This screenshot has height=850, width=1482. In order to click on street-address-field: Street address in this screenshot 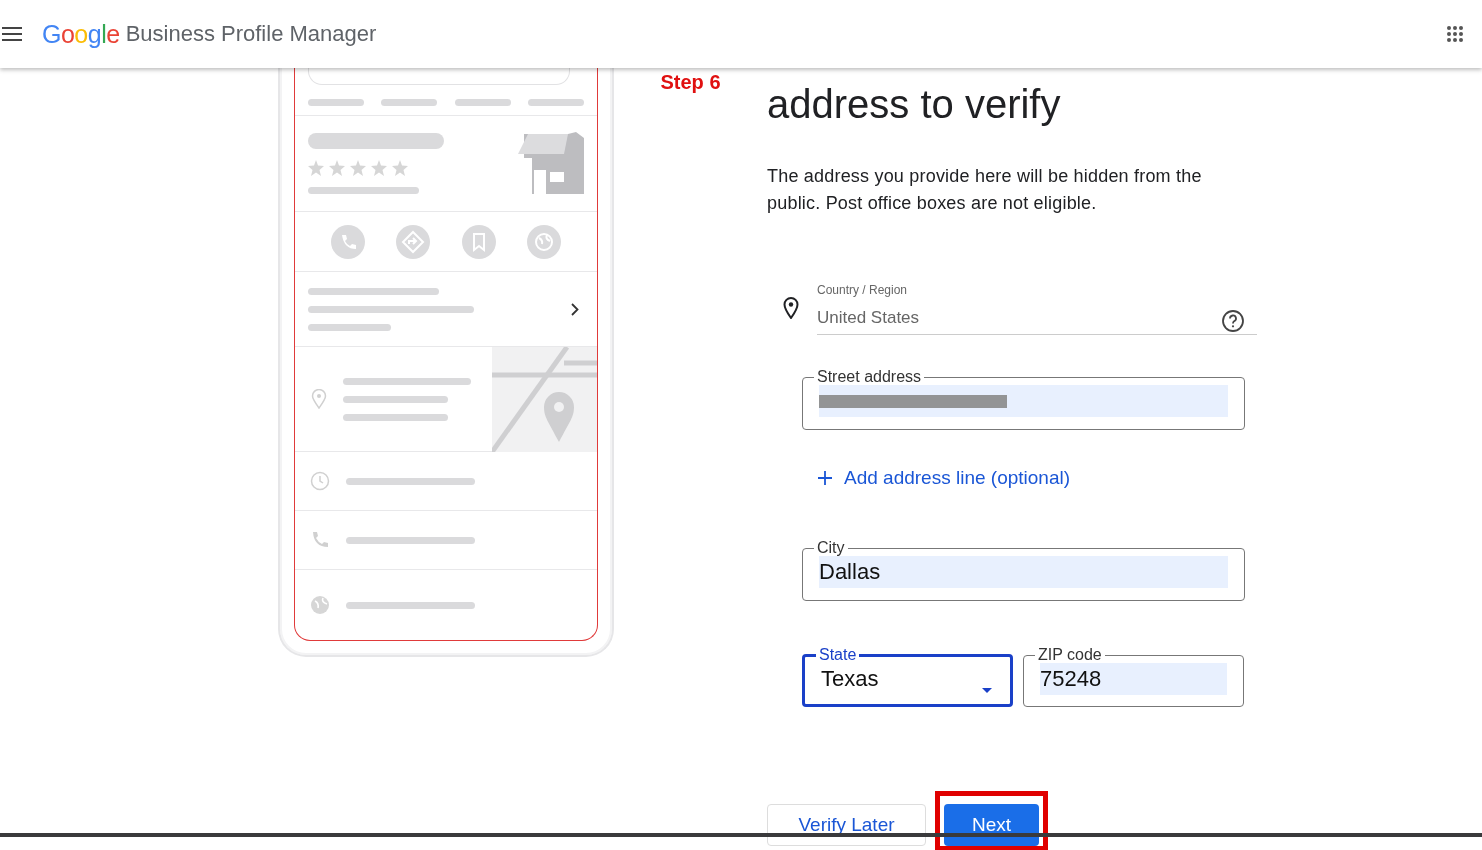, I will do `click(1023, 399)`.